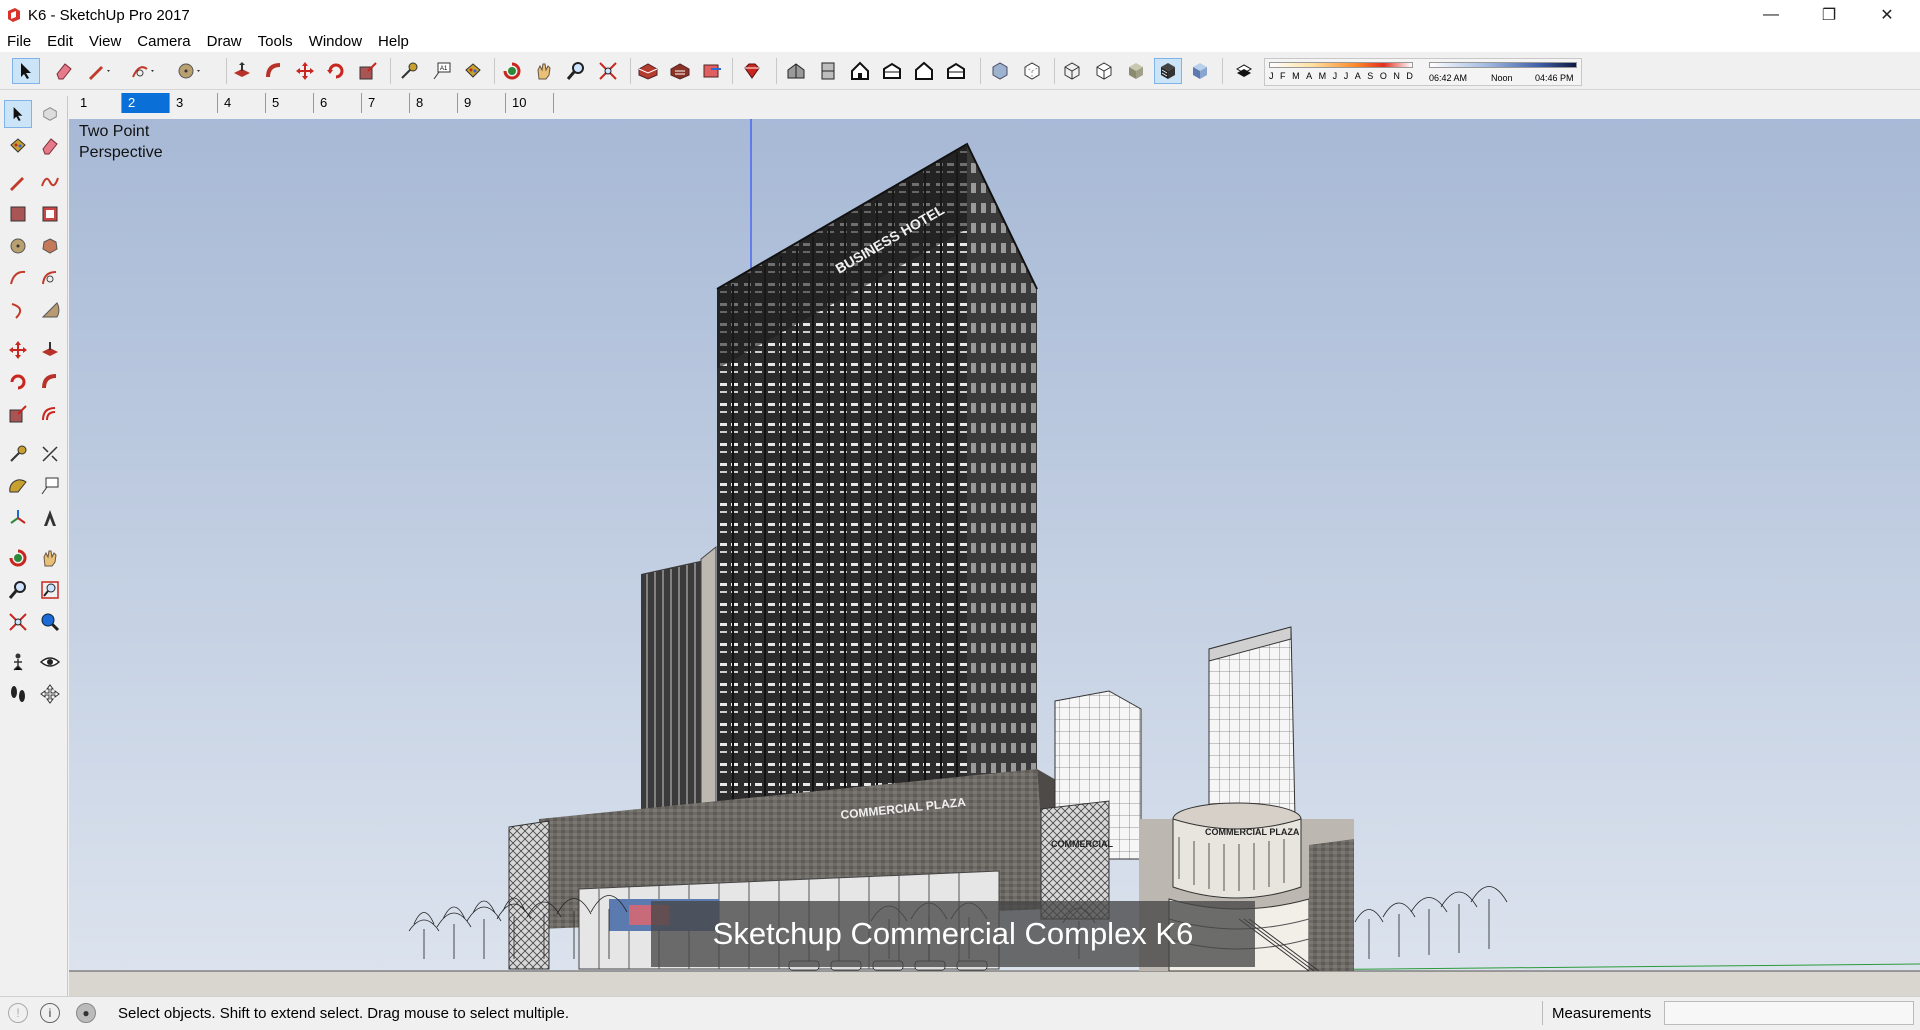 The image size is (1920, 1030). Describe the element at coordinates (482, 103) in the screenshot. I see `scene-tab-9: 9` at that location.